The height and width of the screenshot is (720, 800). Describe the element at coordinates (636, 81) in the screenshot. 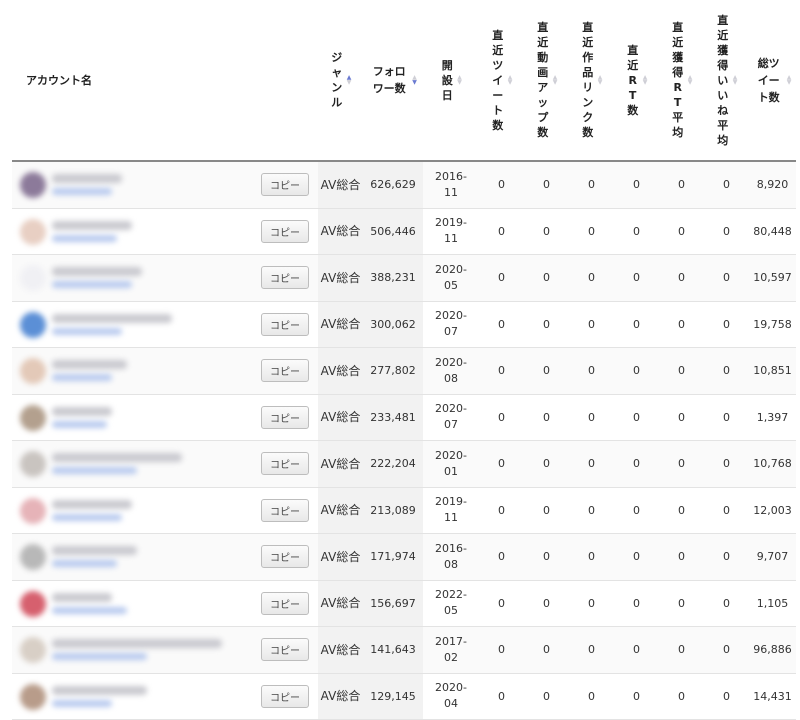

I see `header-recent-rt: 直近RT数 ▲ ▼` at that location.